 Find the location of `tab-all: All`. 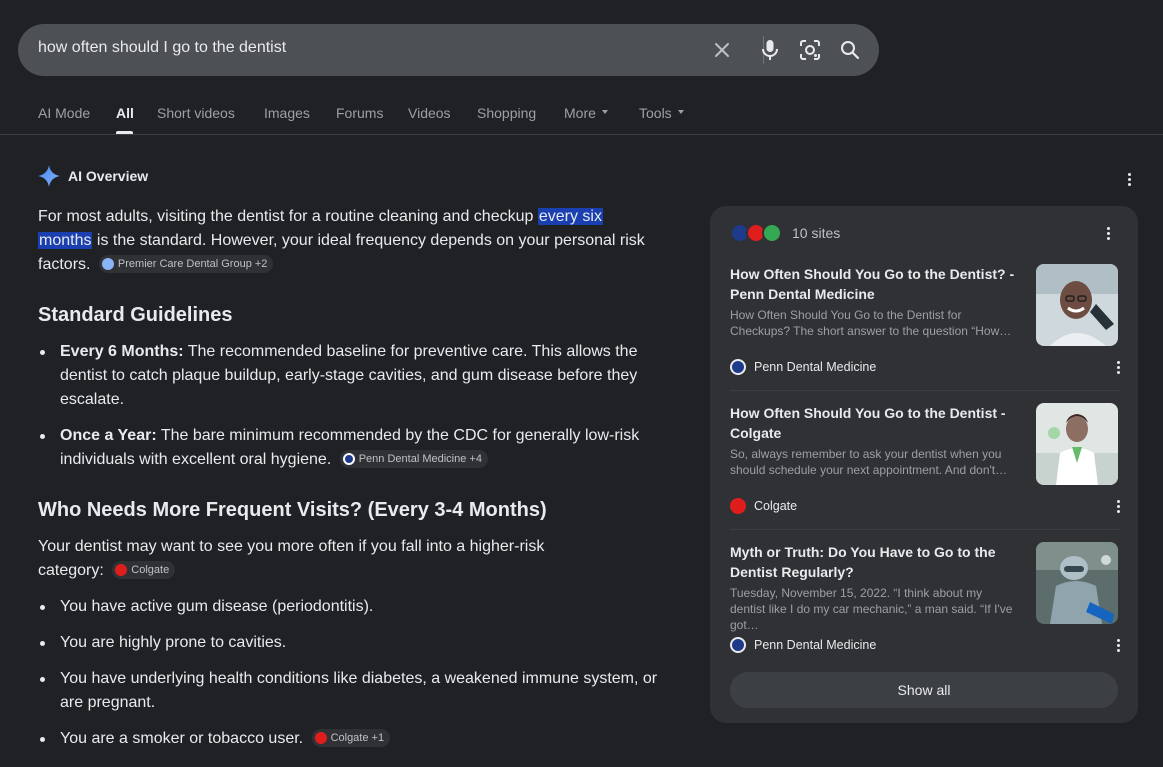

tab-all: All is located at coordinates (125, 113).